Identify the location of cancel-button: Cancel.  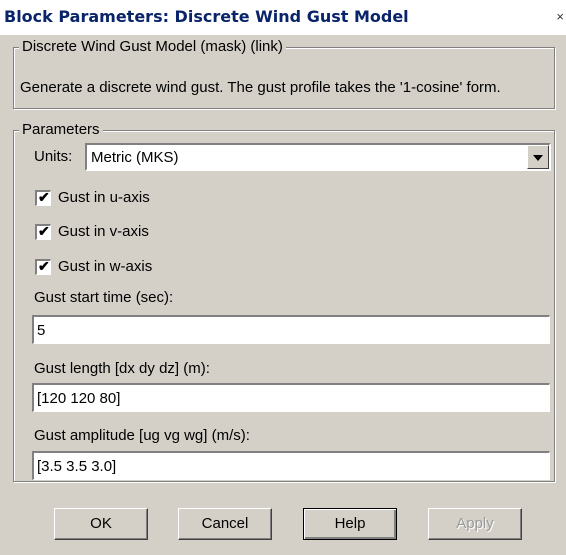
(225, 524).